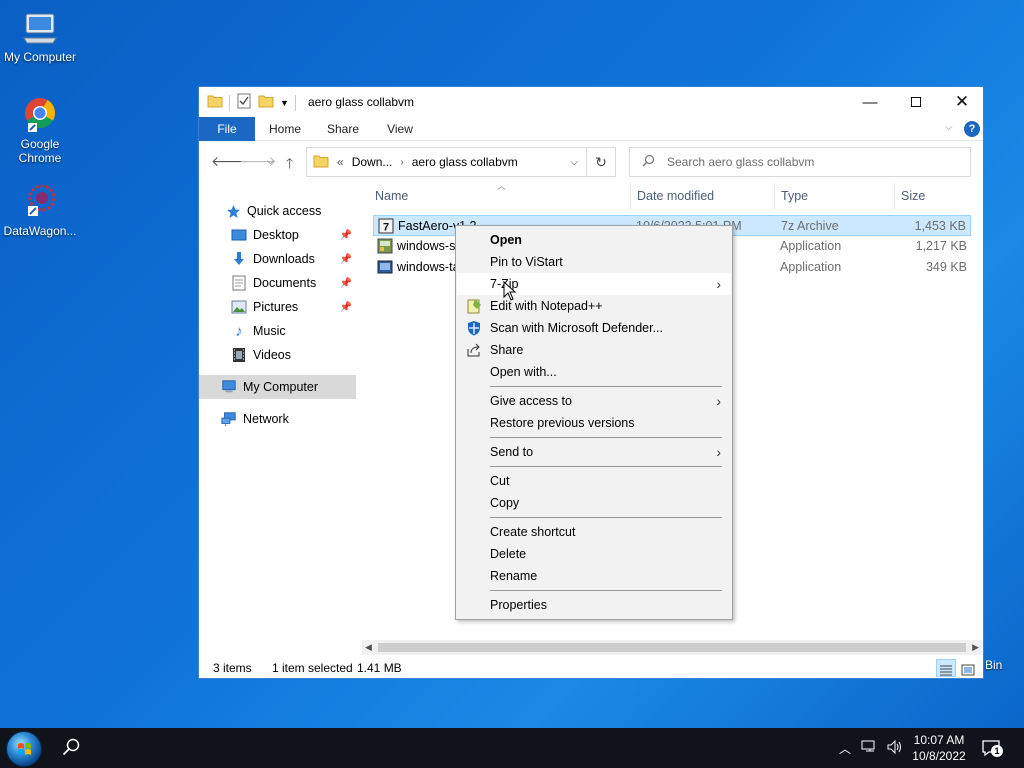 The width and height of the screenshot is (1024, 768). I want to click on menu-item-label: Send to, so click(512, 452).